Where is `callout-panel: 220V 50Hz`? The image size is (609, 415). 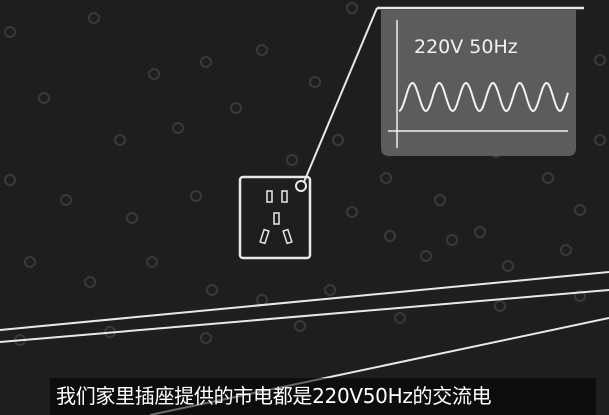 callout-panel: 220V 50Hz is located at coordinates (478, 83).